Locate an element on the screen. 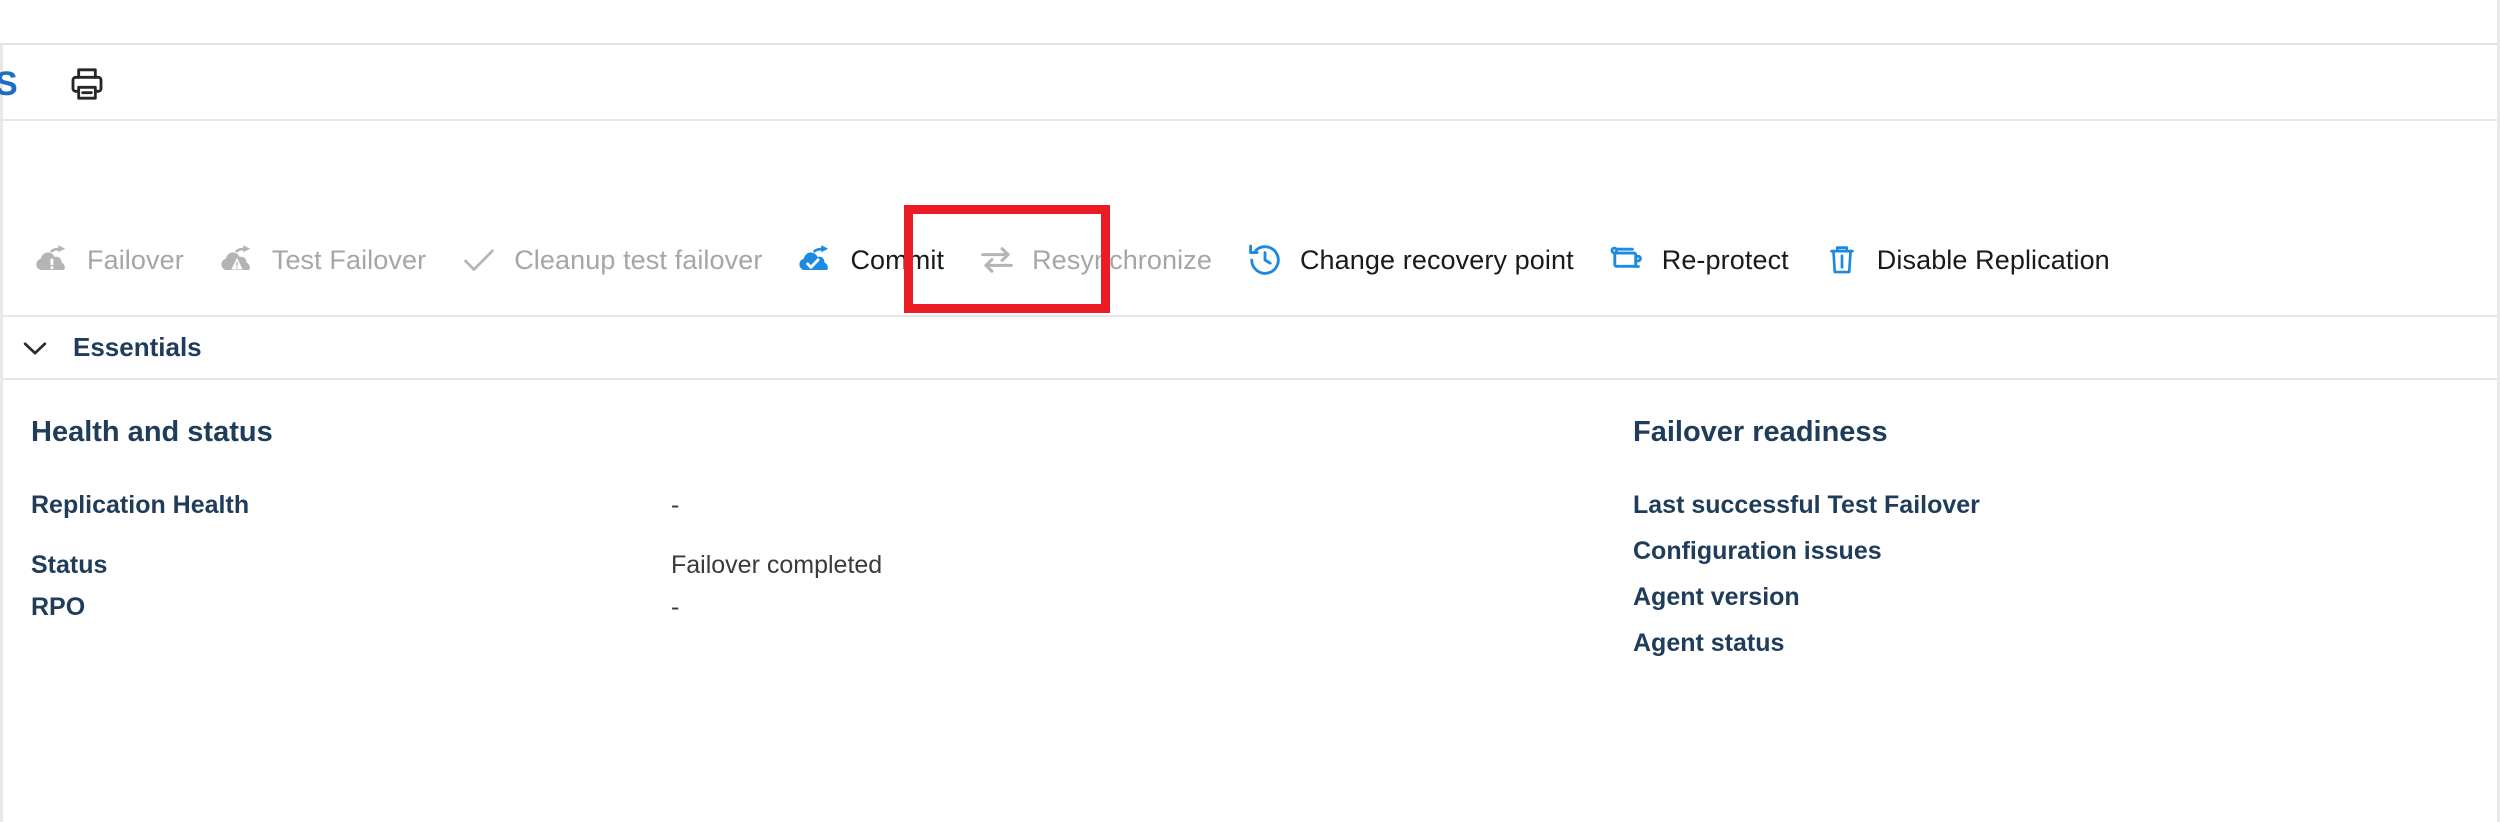 The height and width of the screenshot is (822, 2500). toolbar-label-re-protect: Re-protect is located at coordinates (1725, 260).